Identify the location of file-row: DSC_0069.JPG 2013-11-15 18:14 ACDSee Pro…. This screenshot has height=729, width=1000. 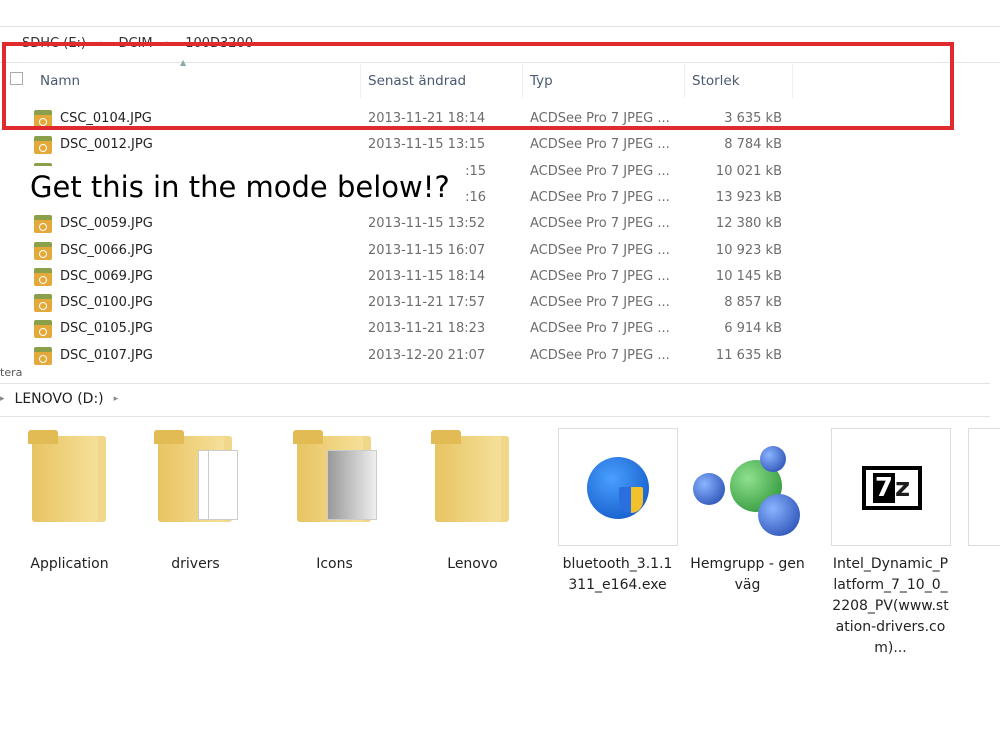
(400, 277).